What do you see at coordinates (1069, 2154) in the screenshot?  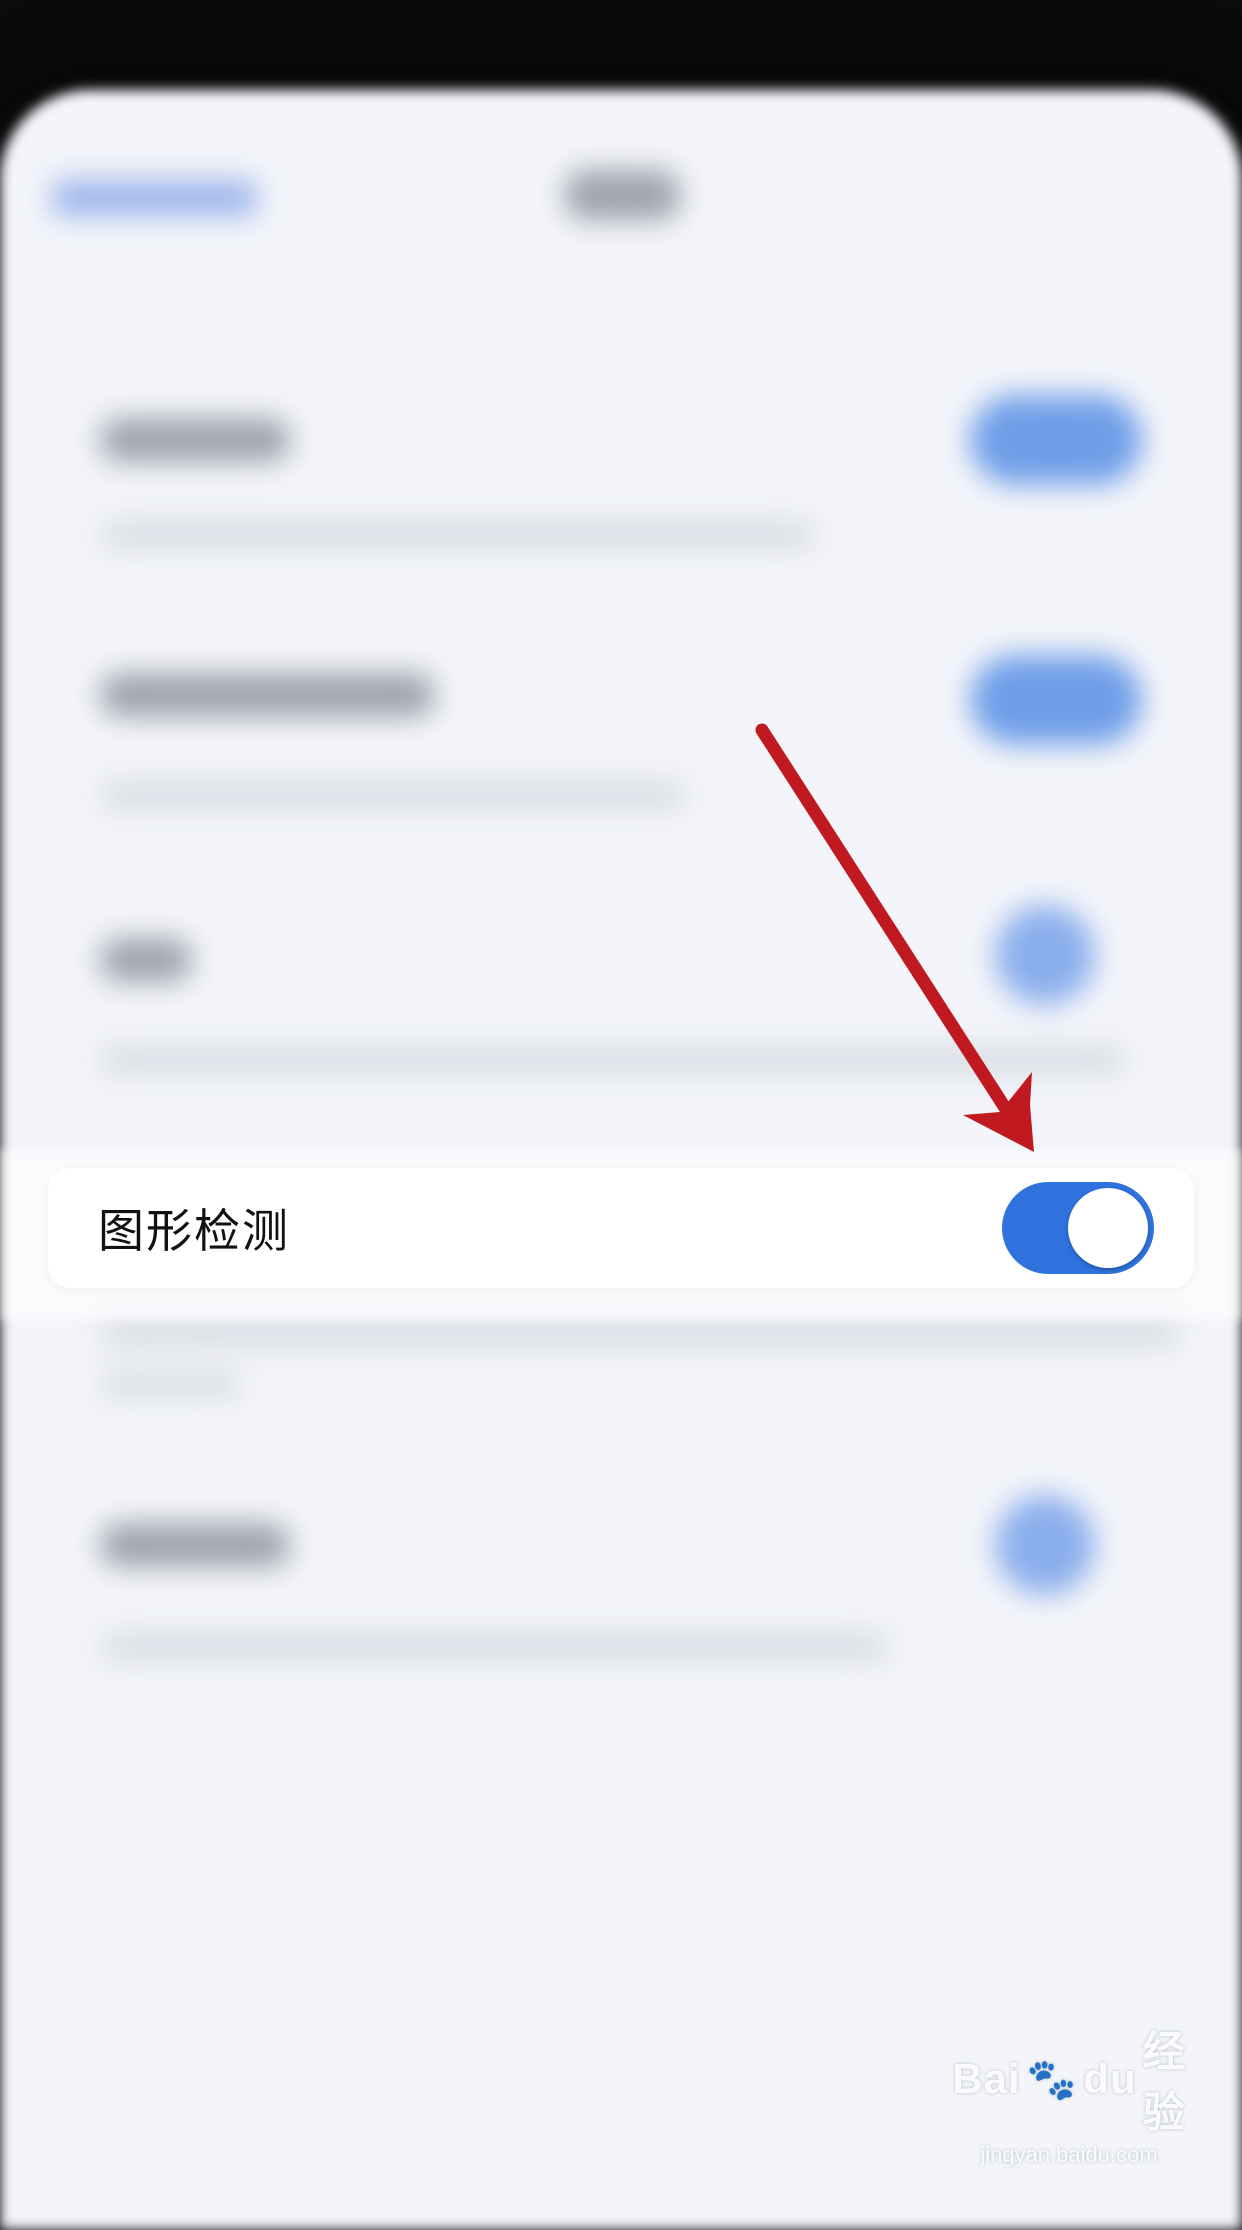 I see `watermark-url: jingyan.baidu.com` at bounding box center [1069, 2154].